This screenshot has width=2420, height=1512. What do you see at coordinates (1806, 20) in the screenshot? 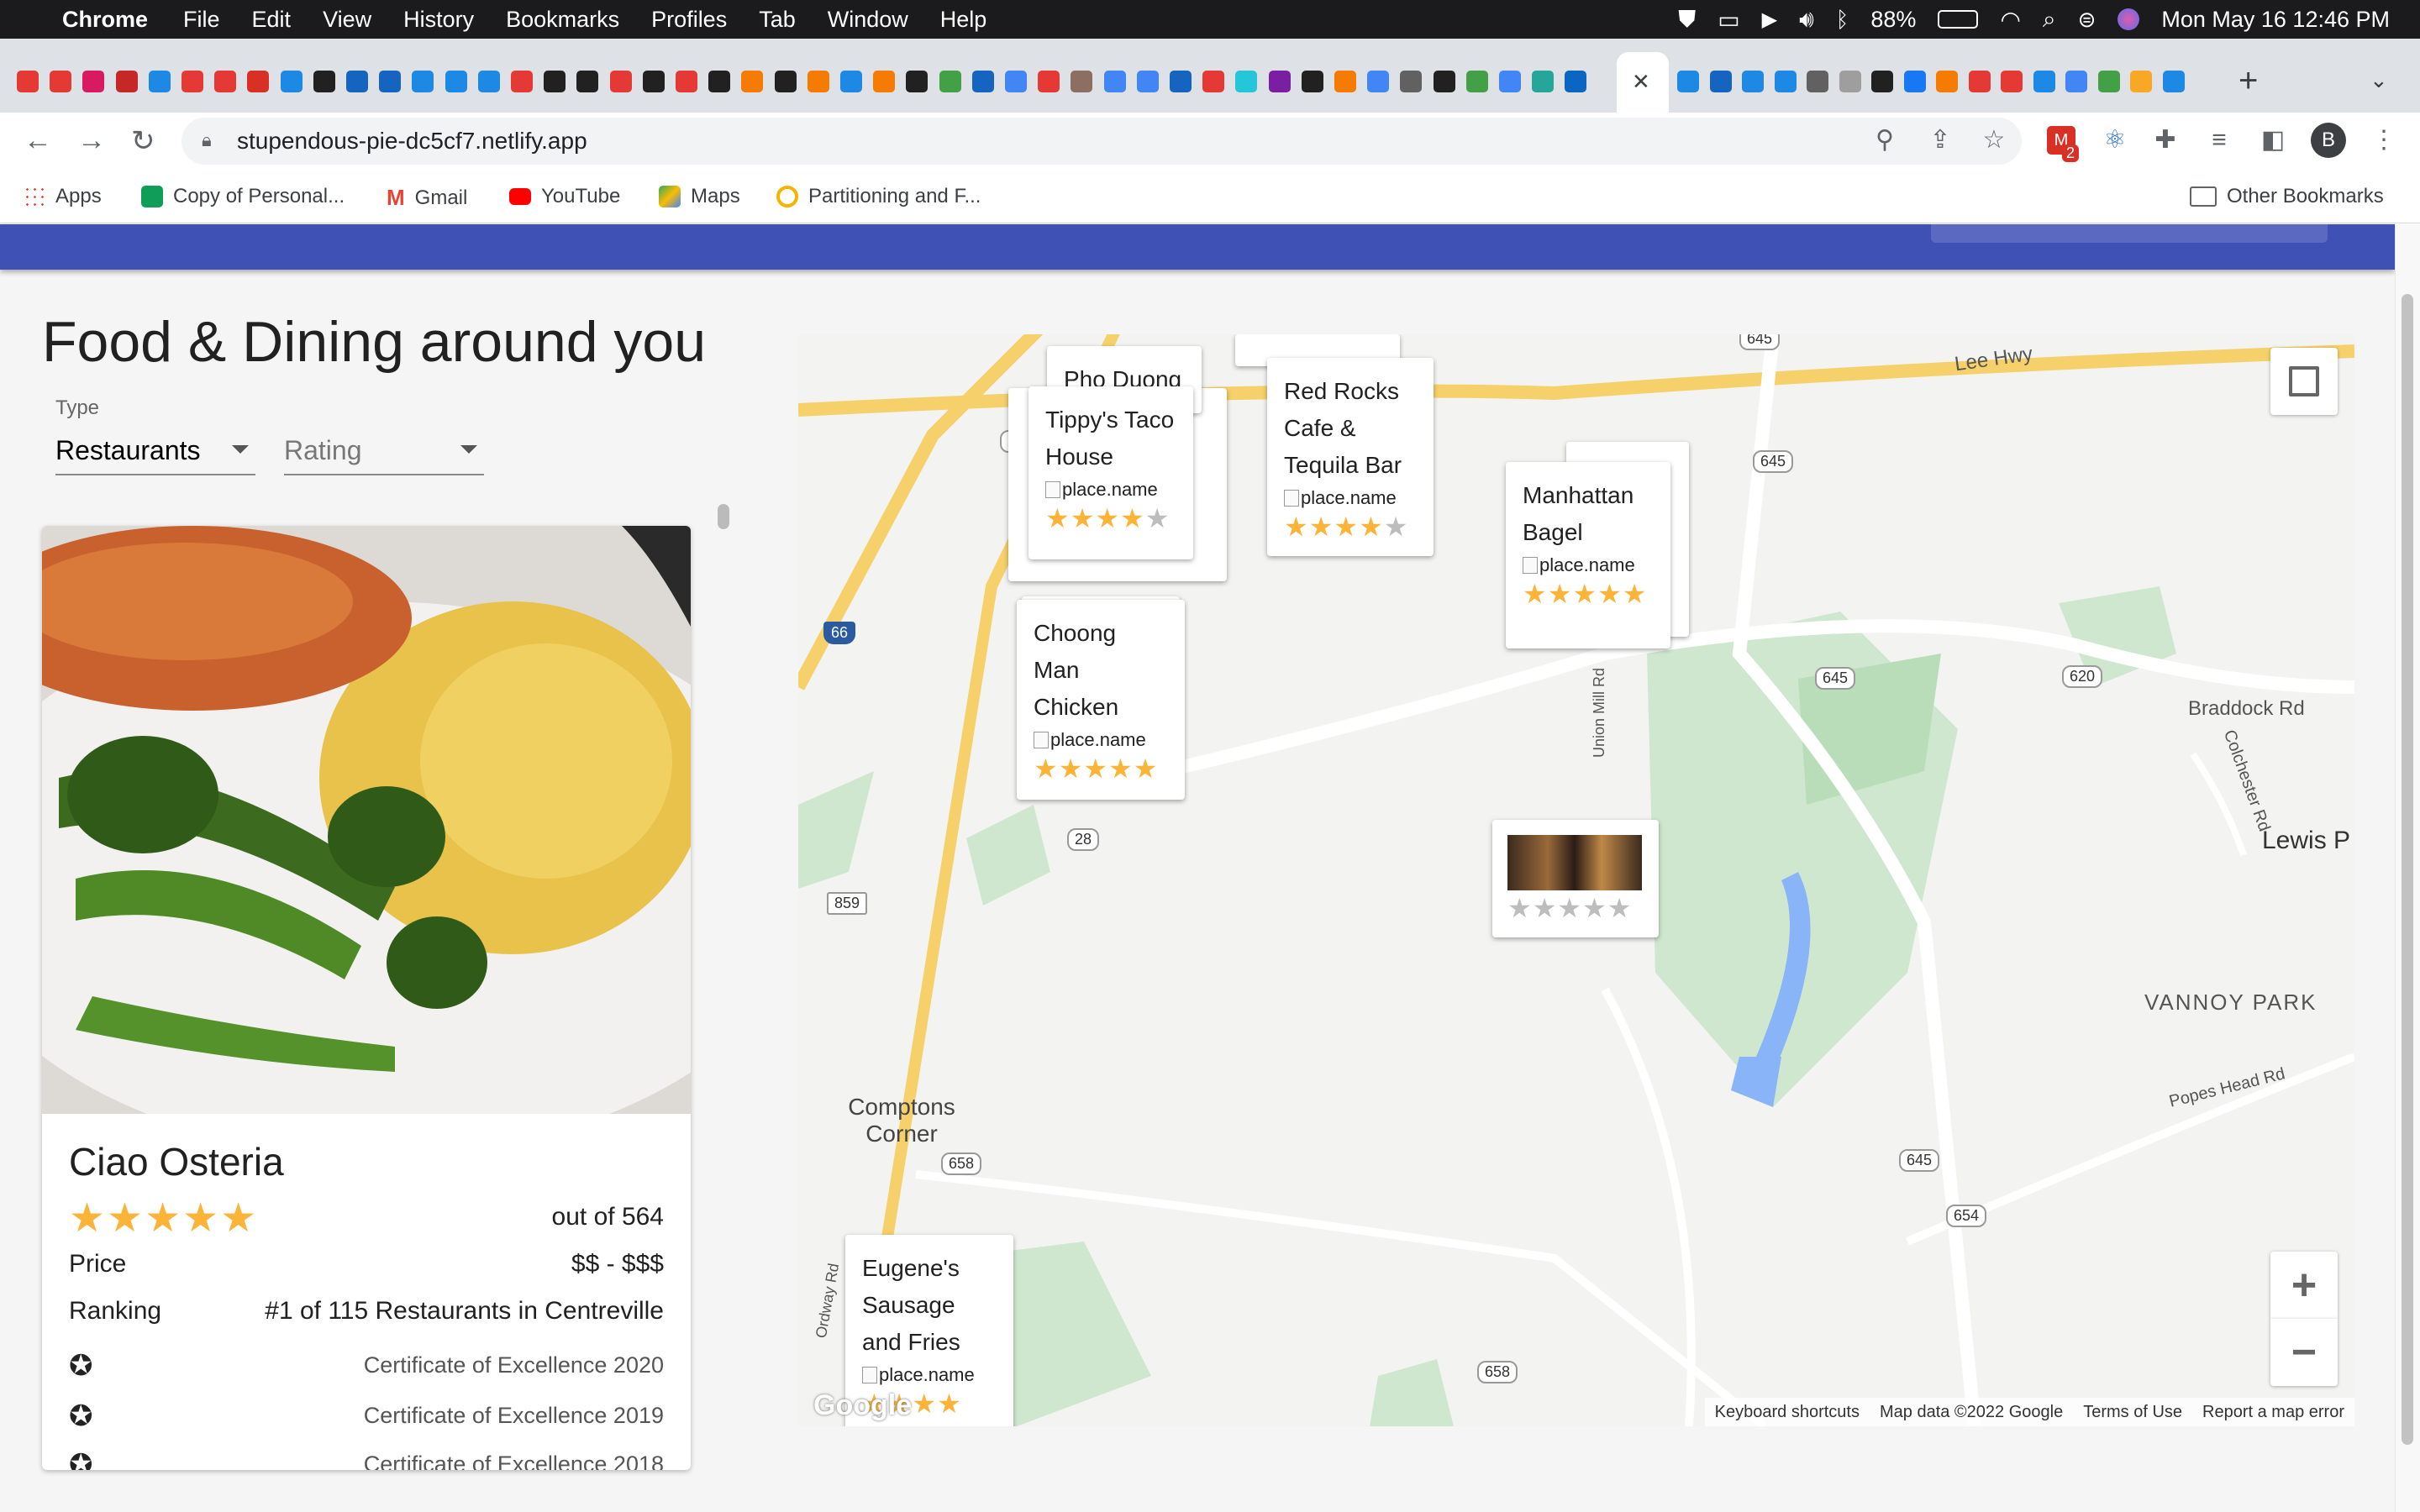
I see `volume-icon: 🔊︎` at bounding box center [1806, 20].